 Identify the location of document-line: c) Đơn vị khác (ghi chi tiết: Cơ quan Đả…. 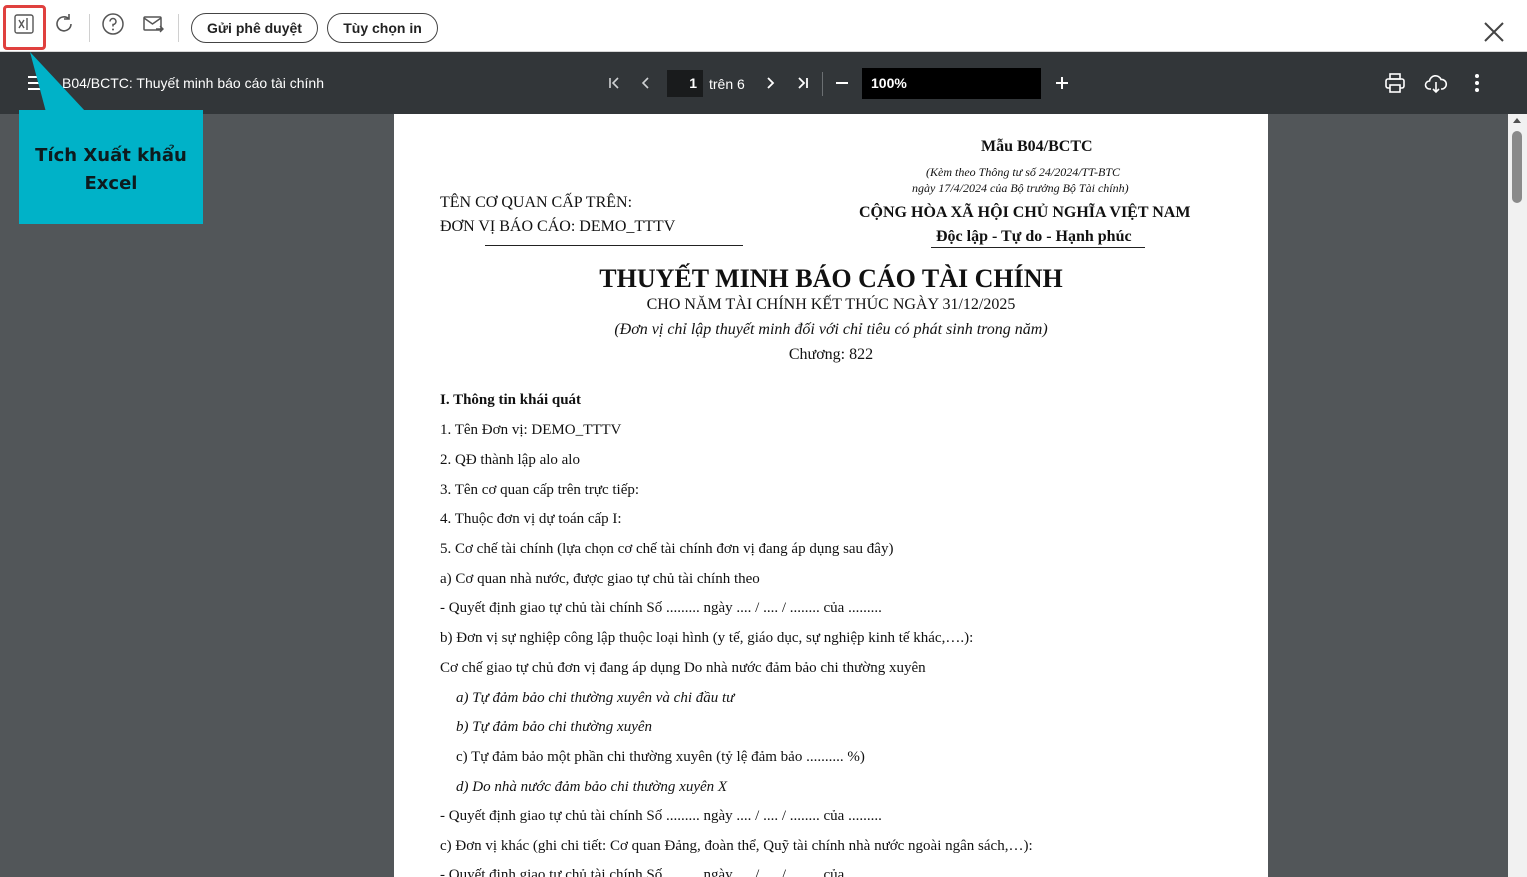
(736, 846).